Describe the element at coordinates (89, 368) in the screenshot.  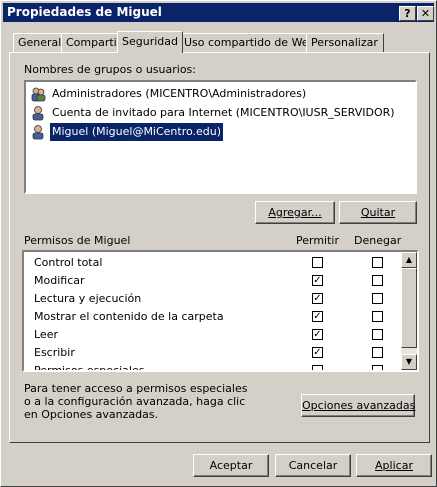
I see `perm-name: Permisos especiales` at that location.